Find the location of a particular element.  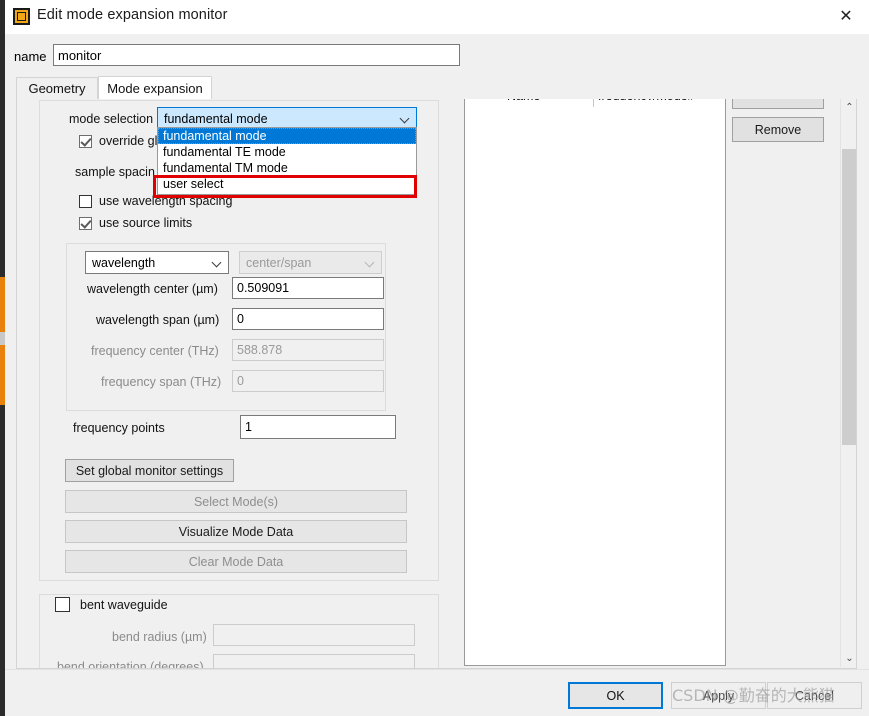

wavelength-center-label: wavelength center (µm) is located at coordinates (152, 289).